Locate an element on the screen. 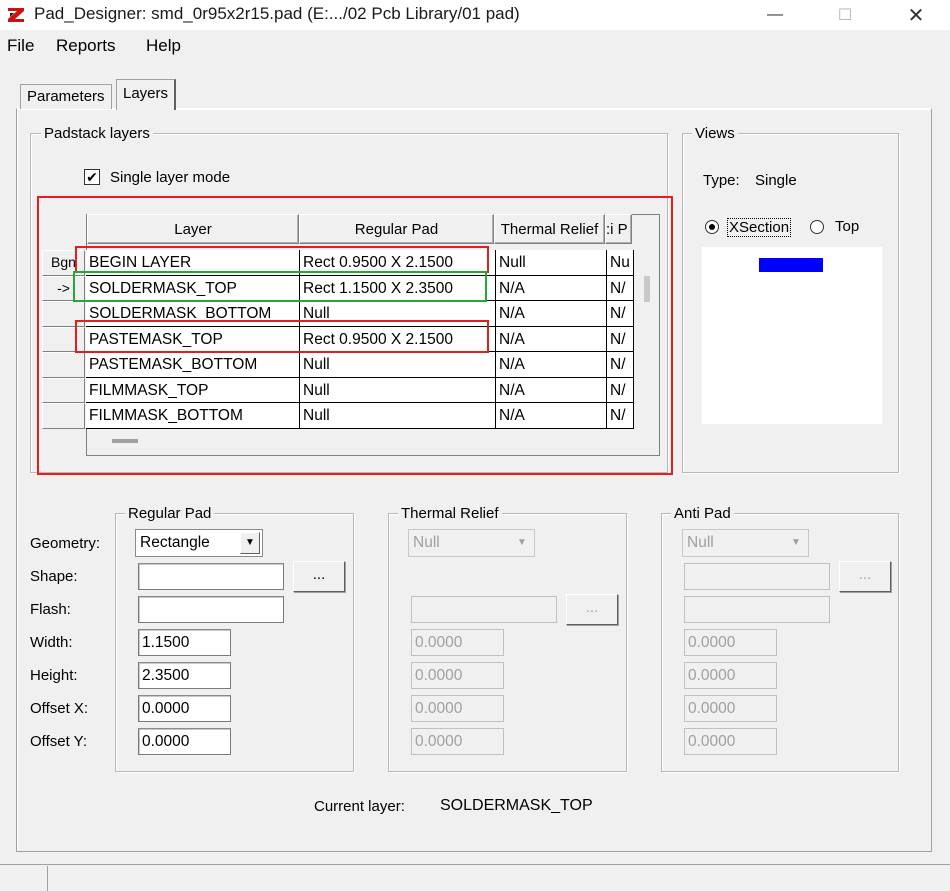  close-button: ✕ is located at coordinates (916, 15).